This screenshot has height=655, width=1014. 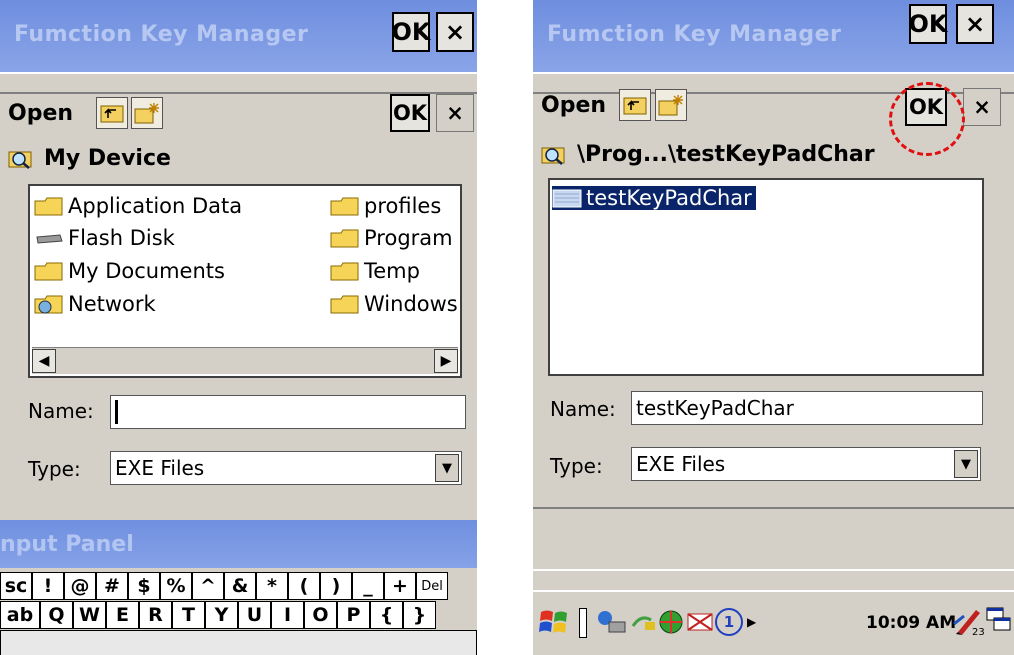 What do you see at coordinates (320, 615) in the screenshot?
I see `key: O` at bounding box center [320, 615].